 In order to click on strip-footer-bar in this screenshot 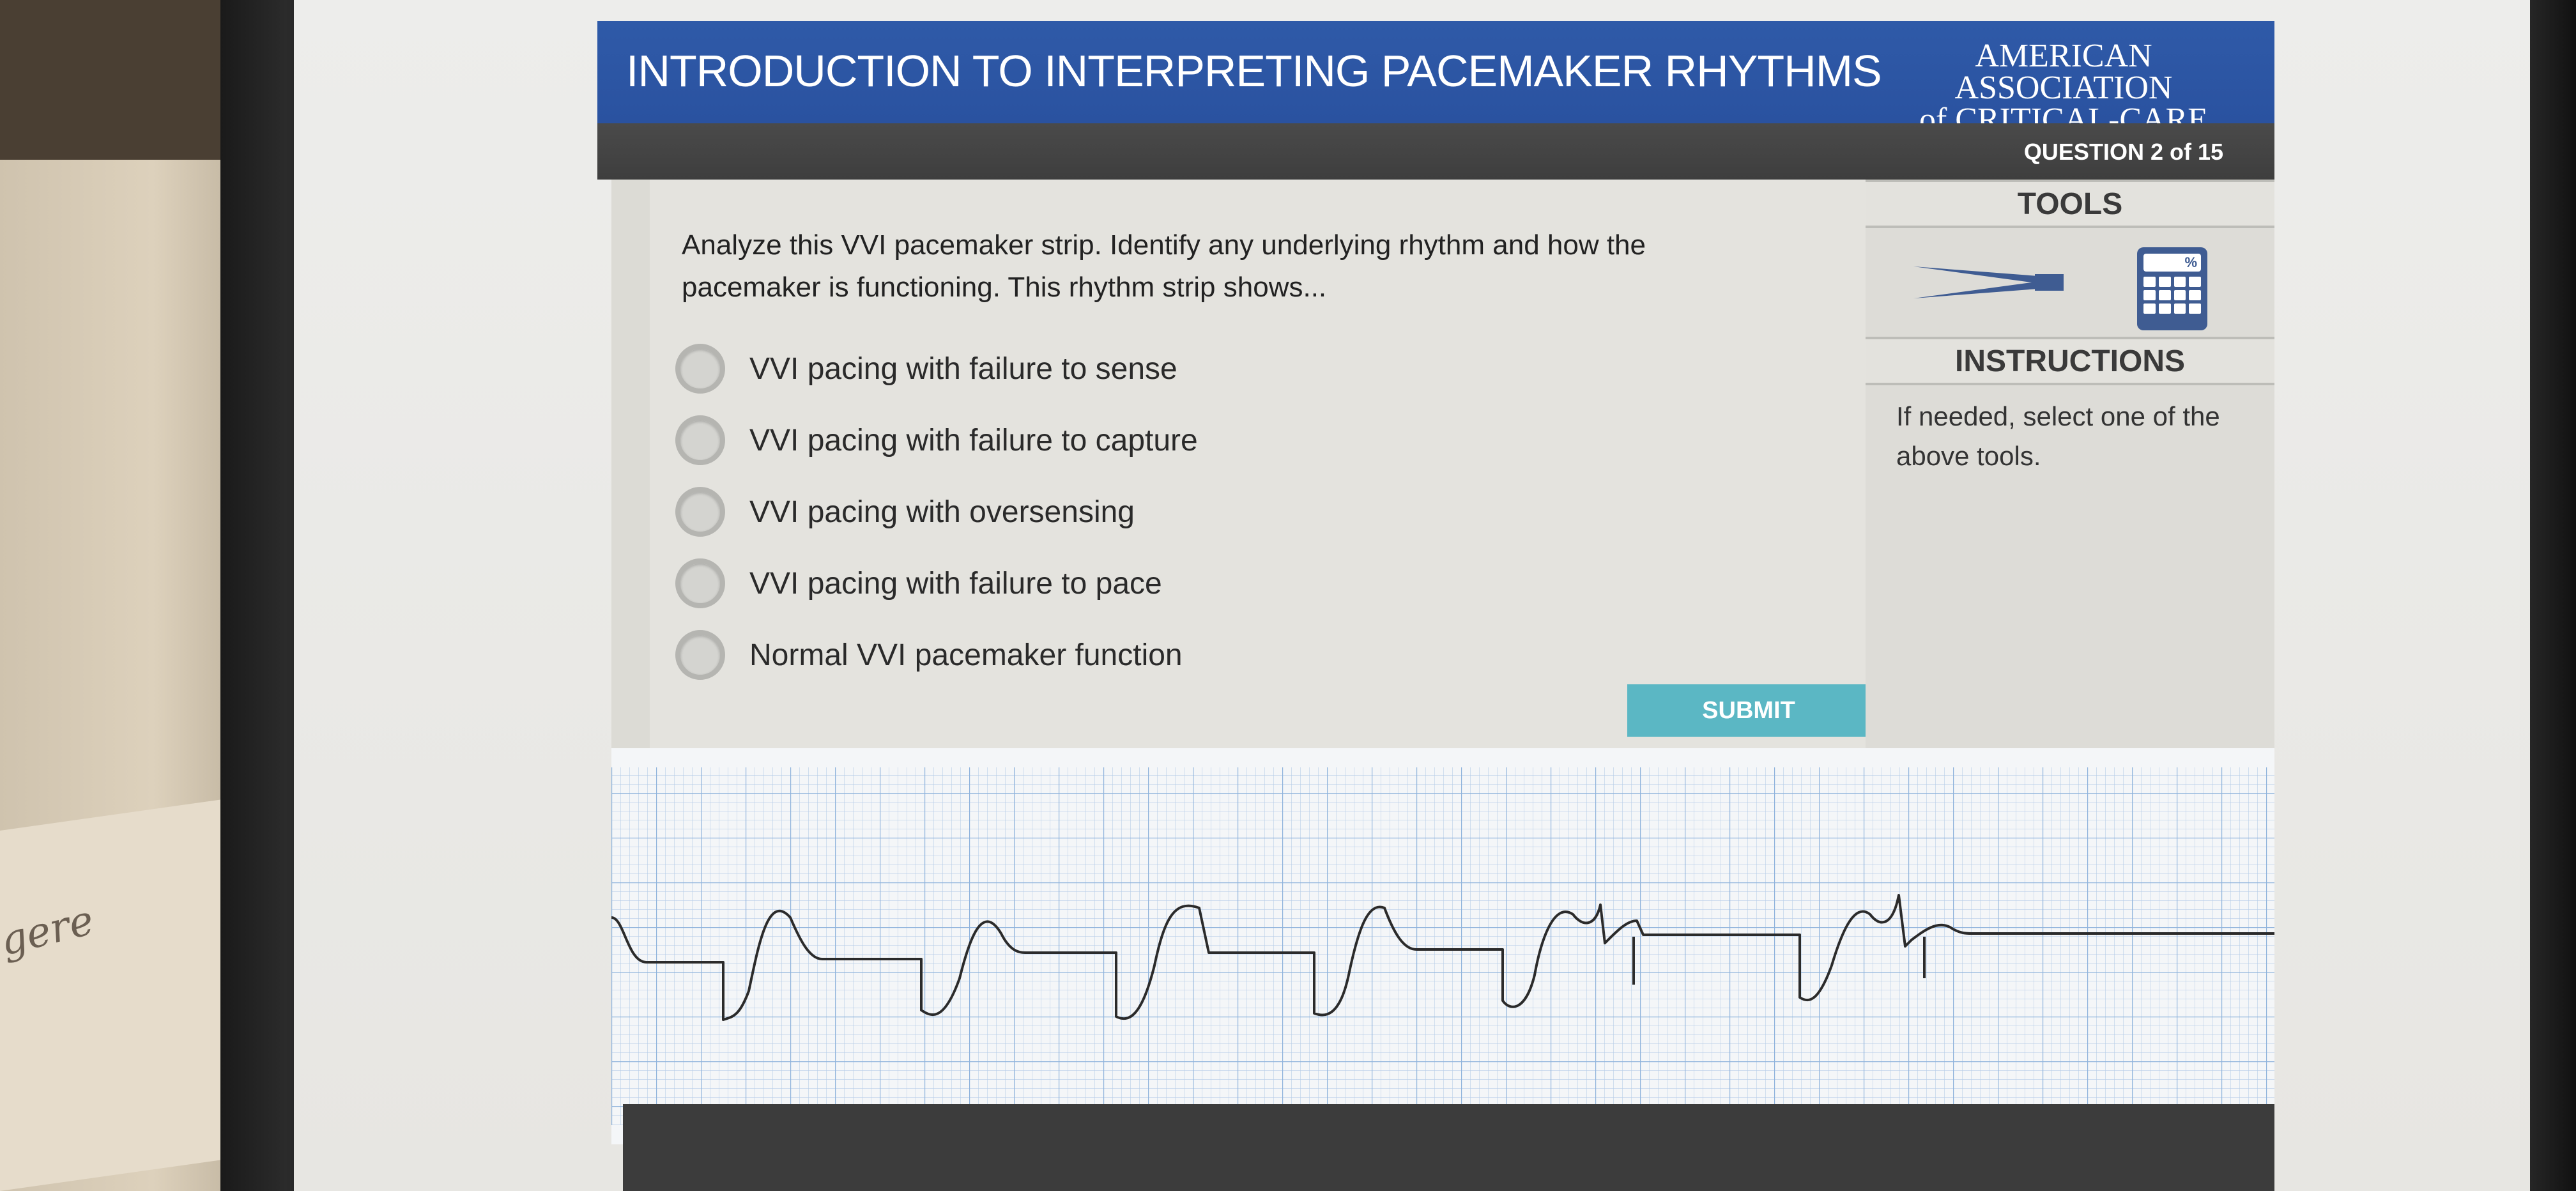, I will do `click(1448, 1147)`.